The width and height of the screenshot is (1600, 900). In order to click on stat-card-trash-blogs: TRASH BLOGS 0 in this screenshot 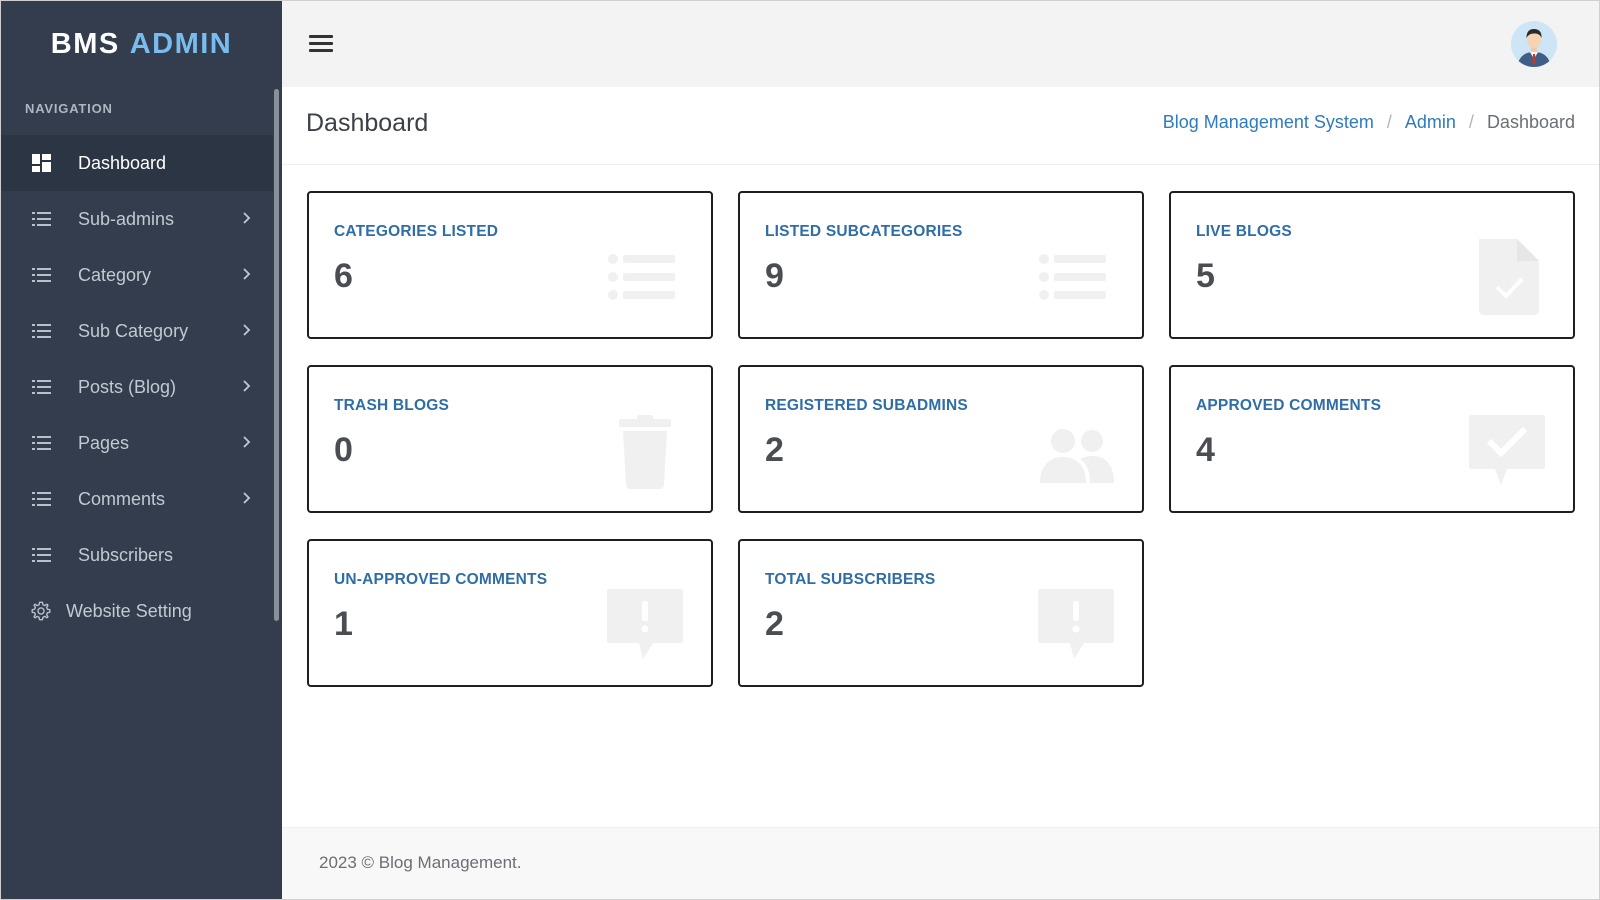, I will do `click(510, 439)`.